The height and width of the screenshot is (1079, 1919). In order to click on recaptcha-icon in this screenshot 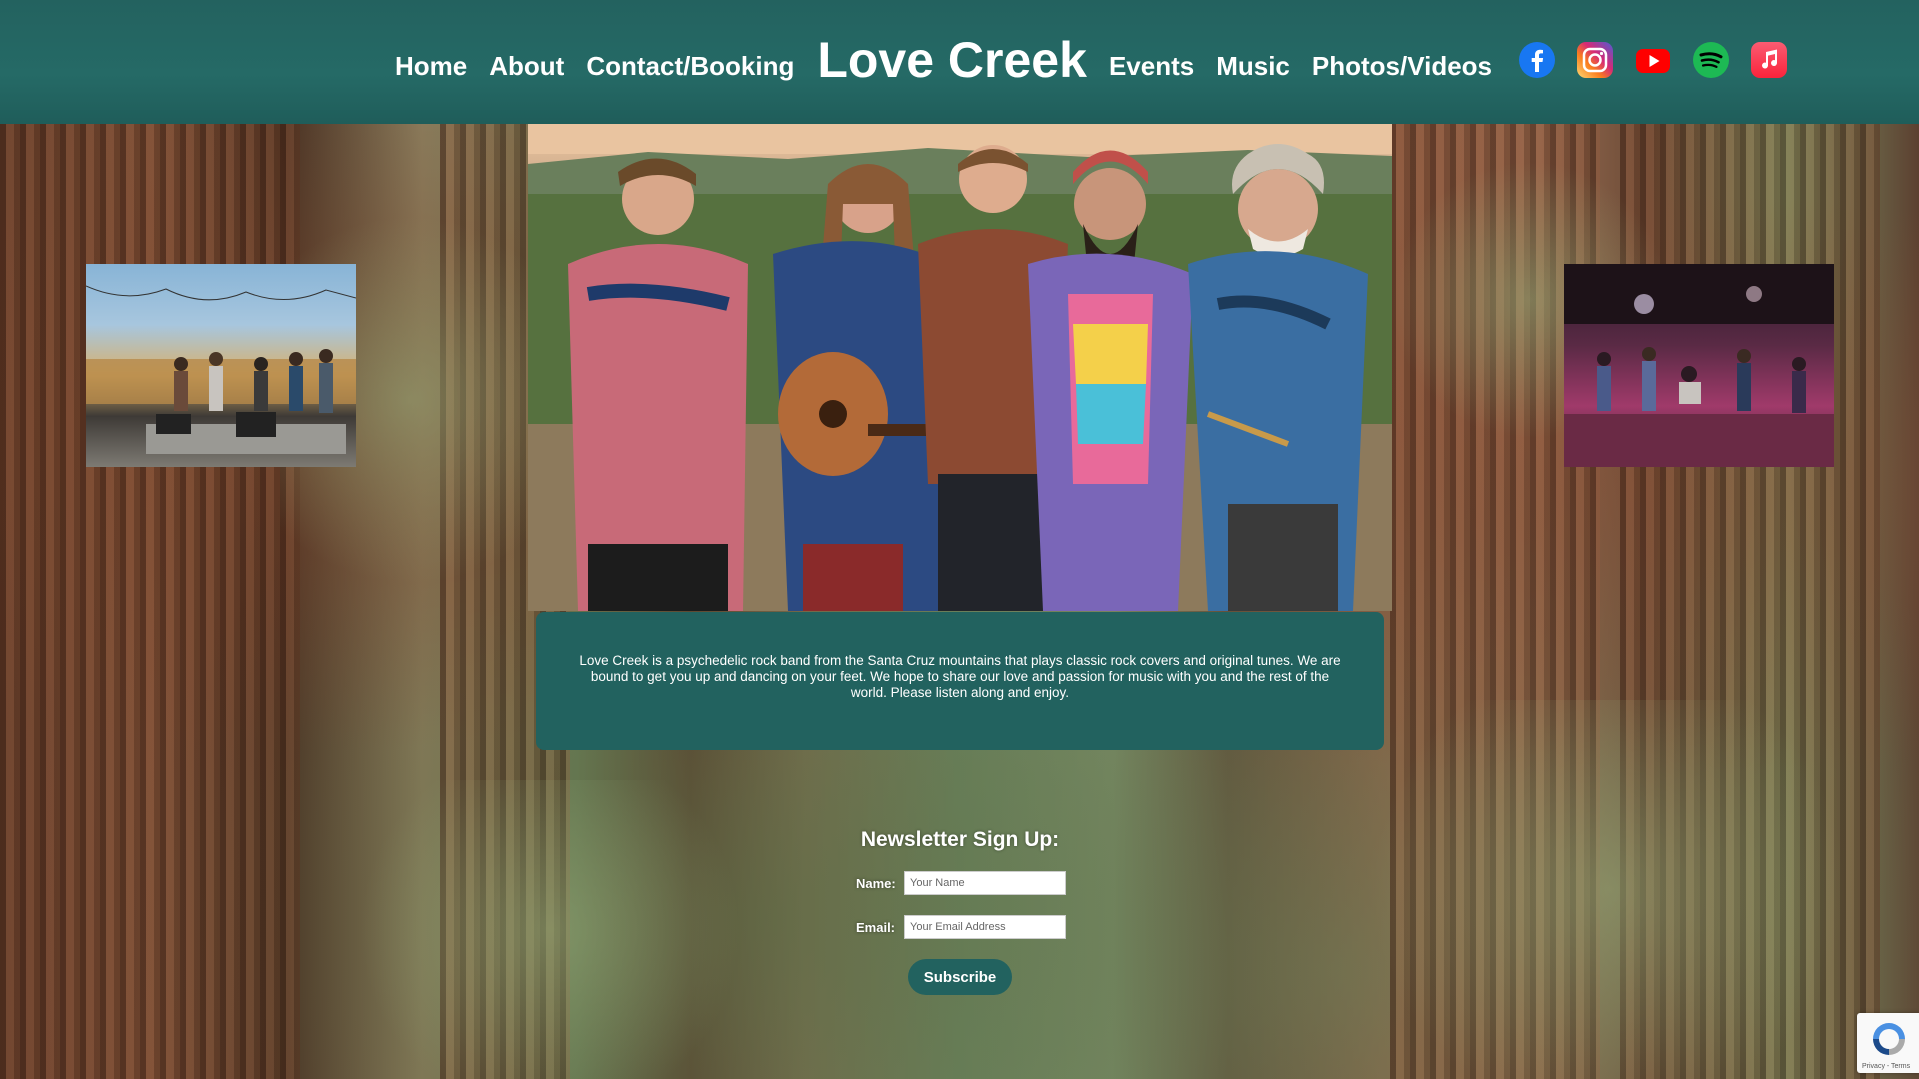, I will do `click(1889, 1039)`.